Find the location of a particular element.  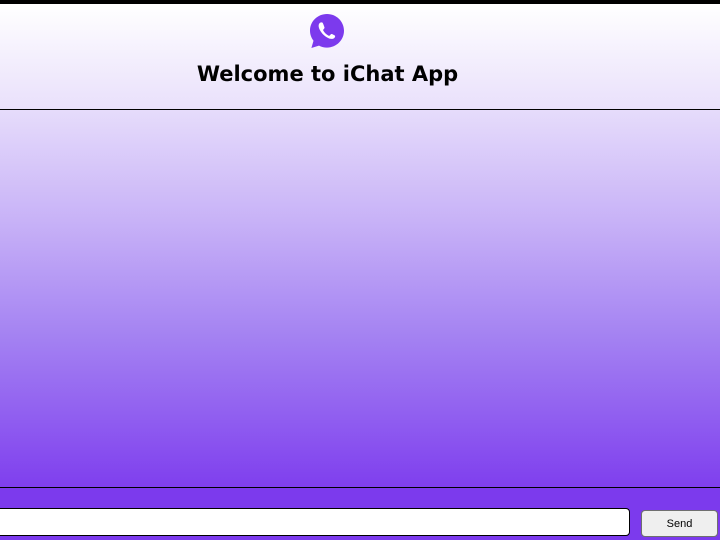

whatsapp-phone-icon is located at coordinates (327, 31).